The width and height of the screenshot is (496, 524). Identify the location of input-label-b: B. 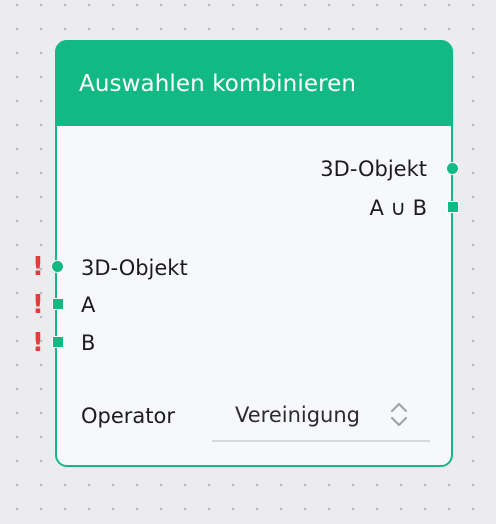
(88, 343).